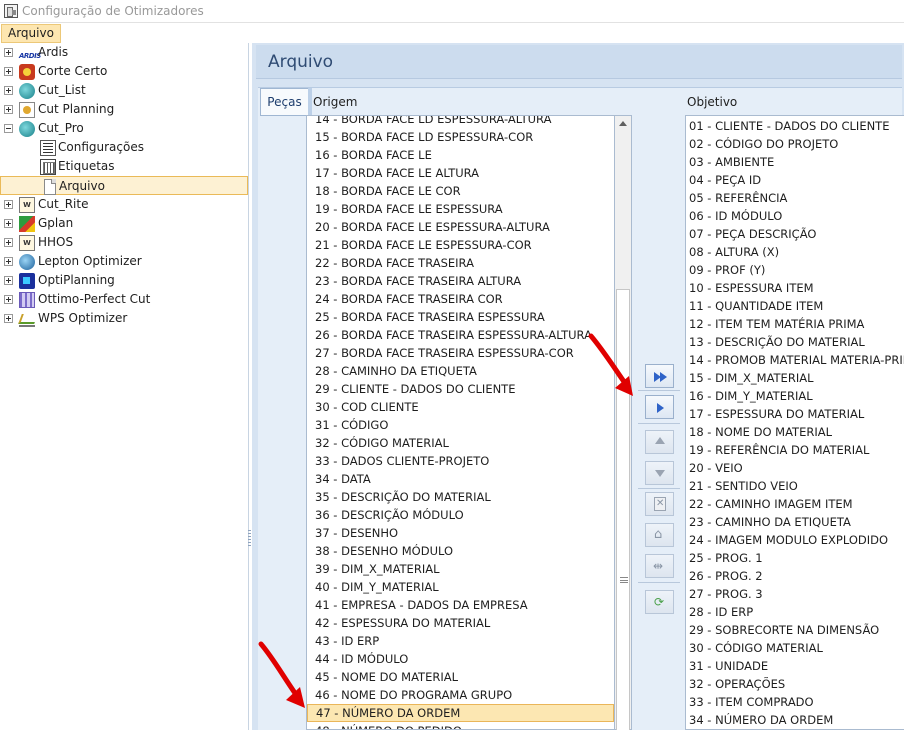  What do you see at coordinates (795, 720) in the screenshot?
I see `target-list-item: 34 - NÚMERO DA ORDEM` at bounding box center [795, 720].